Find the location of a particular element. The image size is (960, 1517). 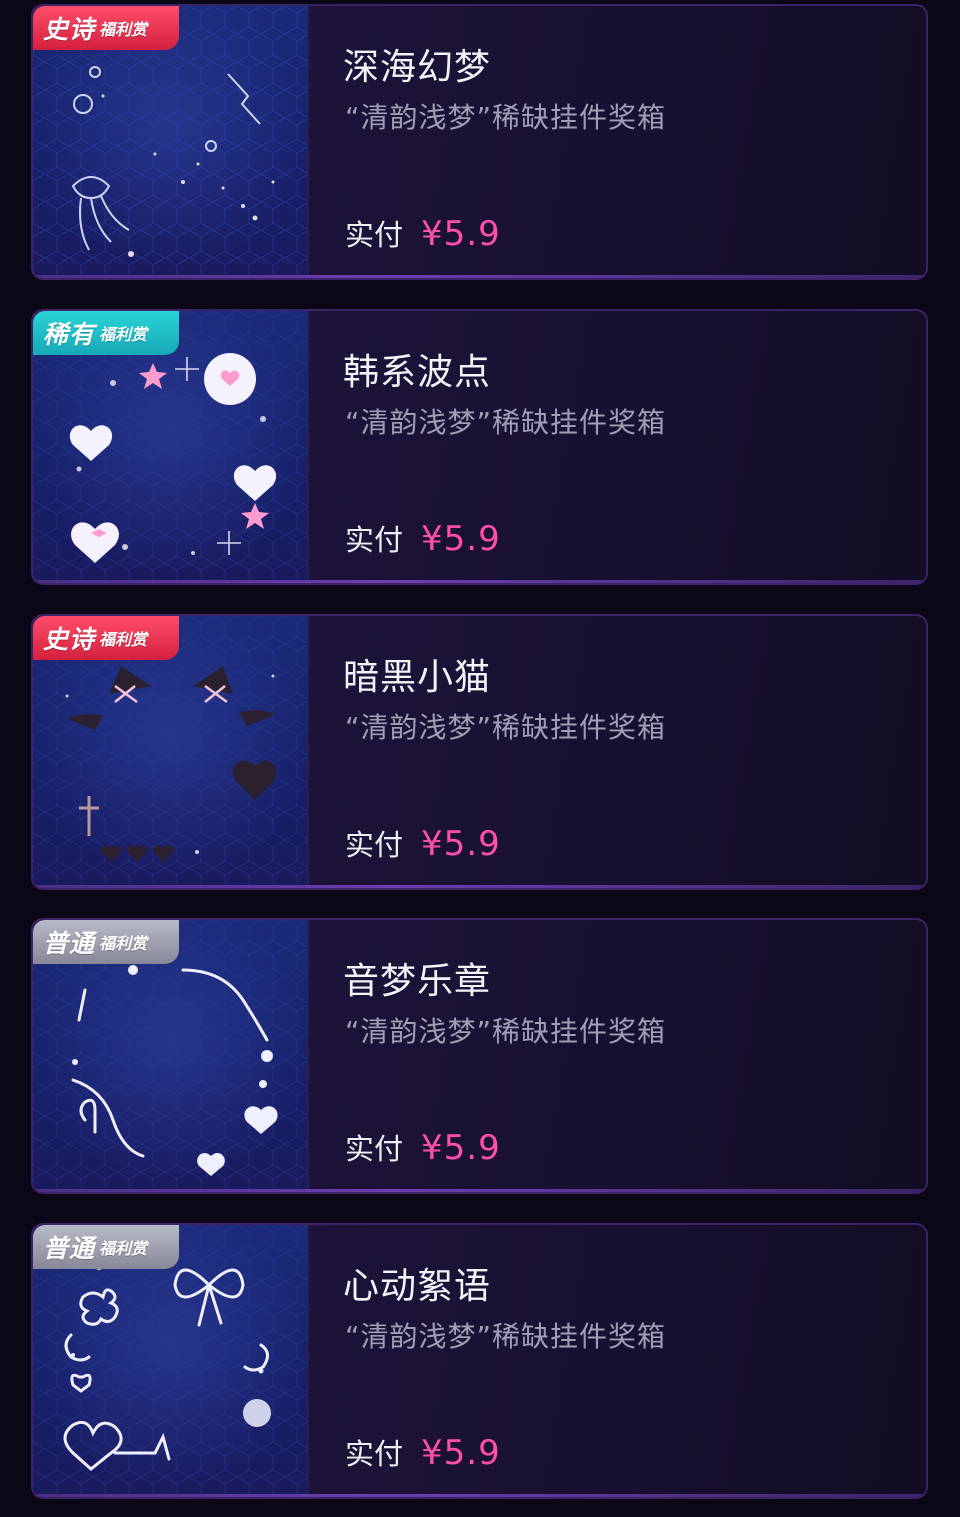

card-title: 暗黑小猫 is located at coordinates (417, 677).